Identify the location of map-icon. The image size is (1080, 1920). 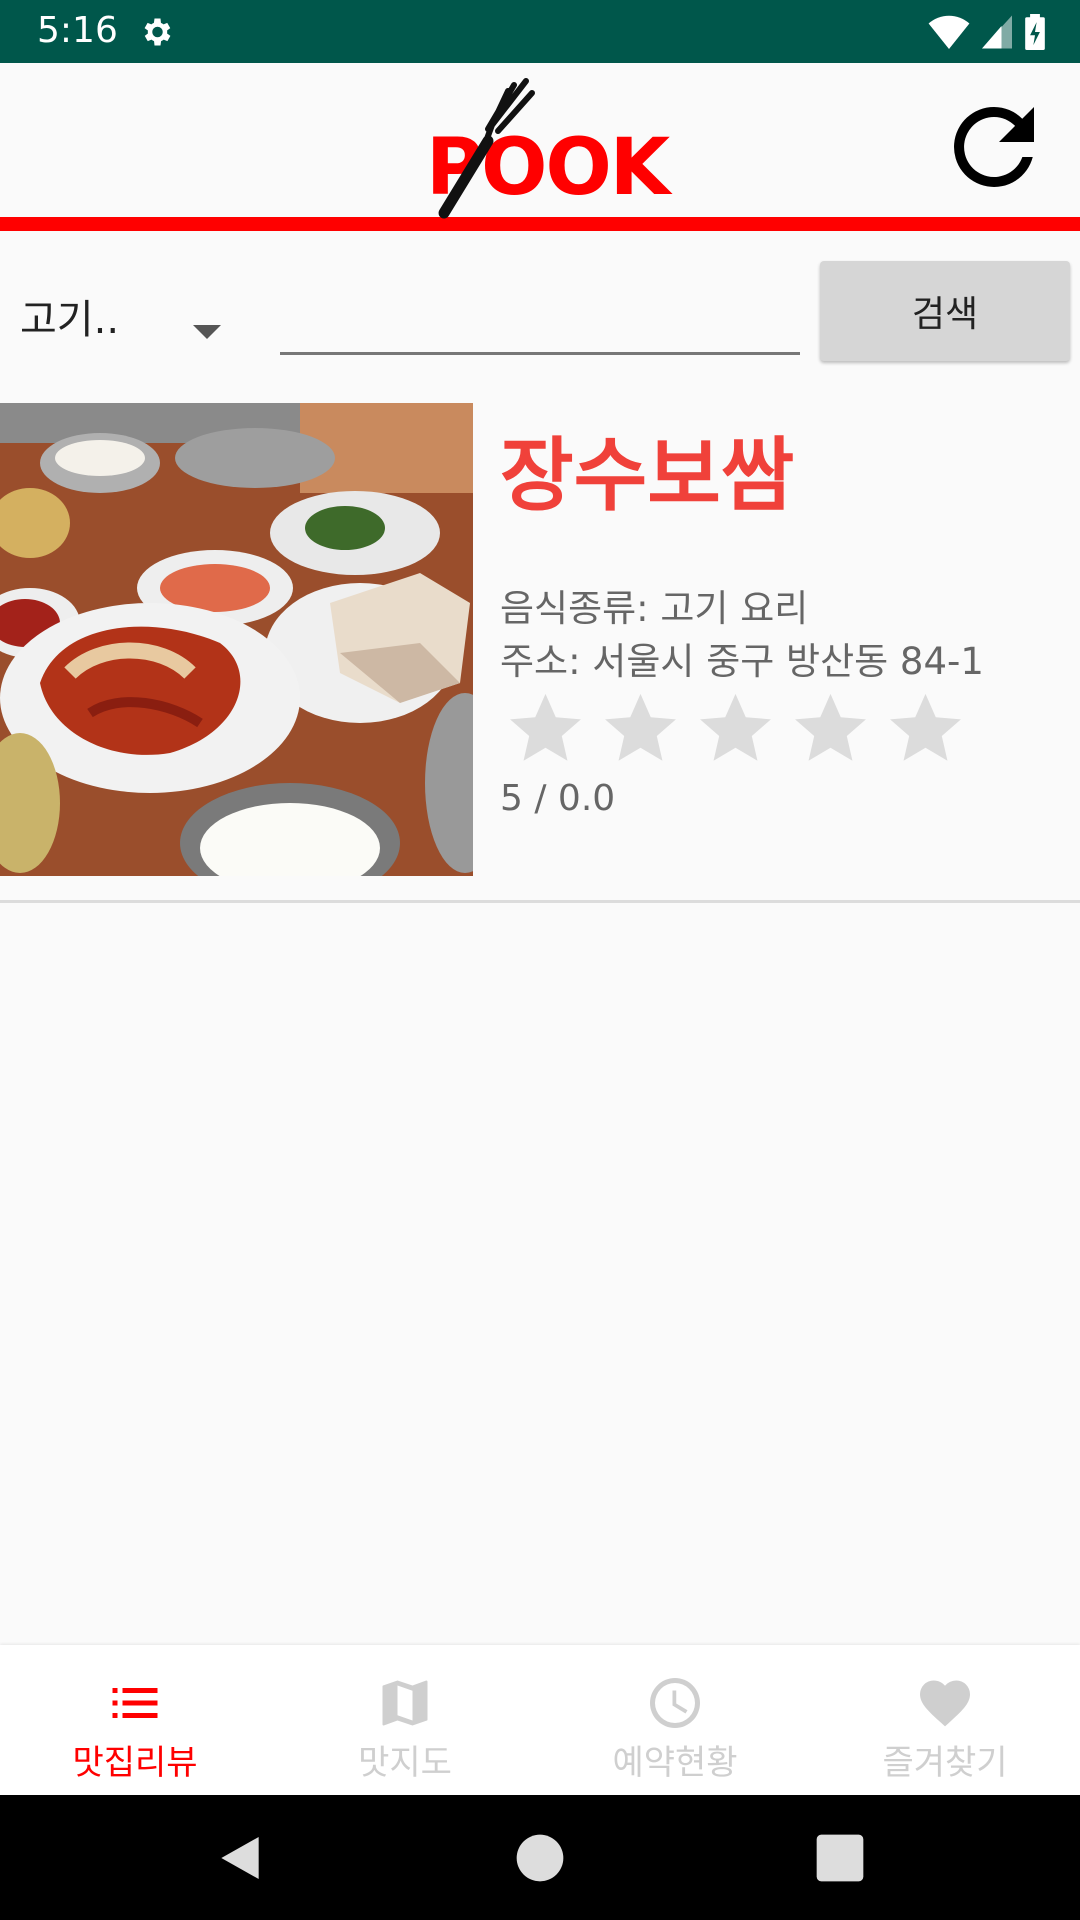
(405, 1703).